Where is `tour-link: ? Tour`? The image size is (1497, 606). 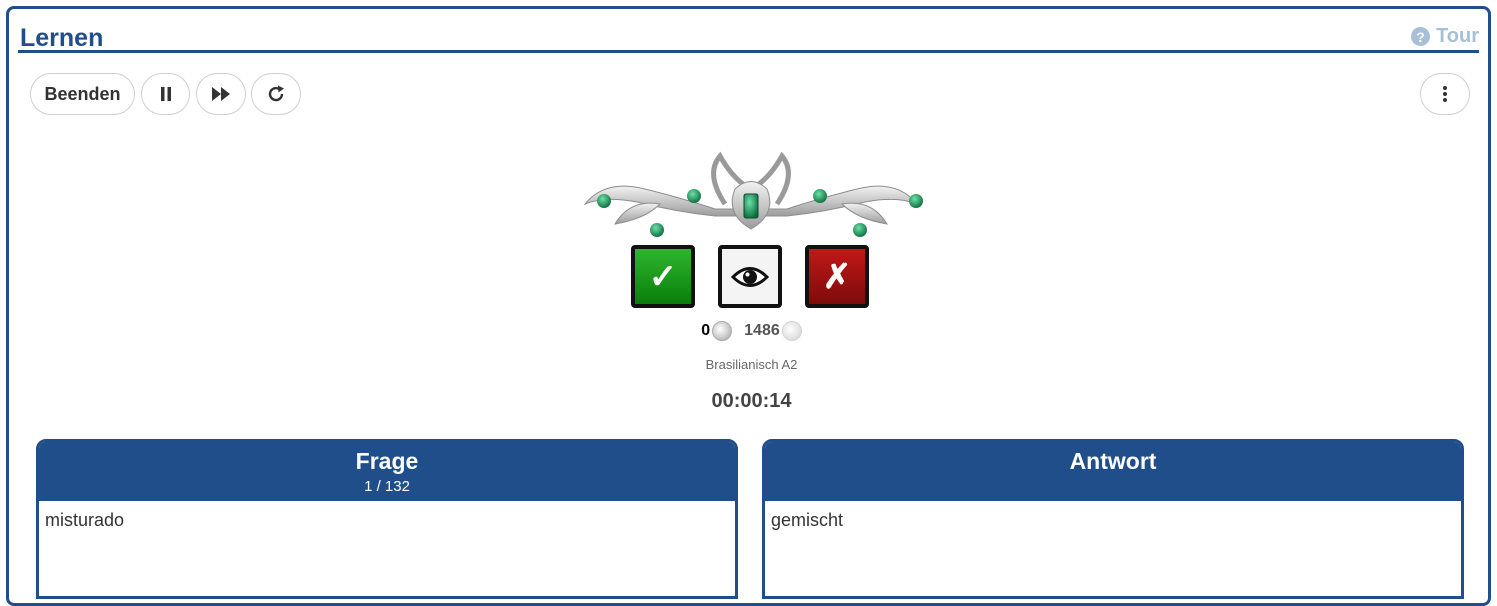 tour-link: ? Tour is located at coordinates (1445, 36).